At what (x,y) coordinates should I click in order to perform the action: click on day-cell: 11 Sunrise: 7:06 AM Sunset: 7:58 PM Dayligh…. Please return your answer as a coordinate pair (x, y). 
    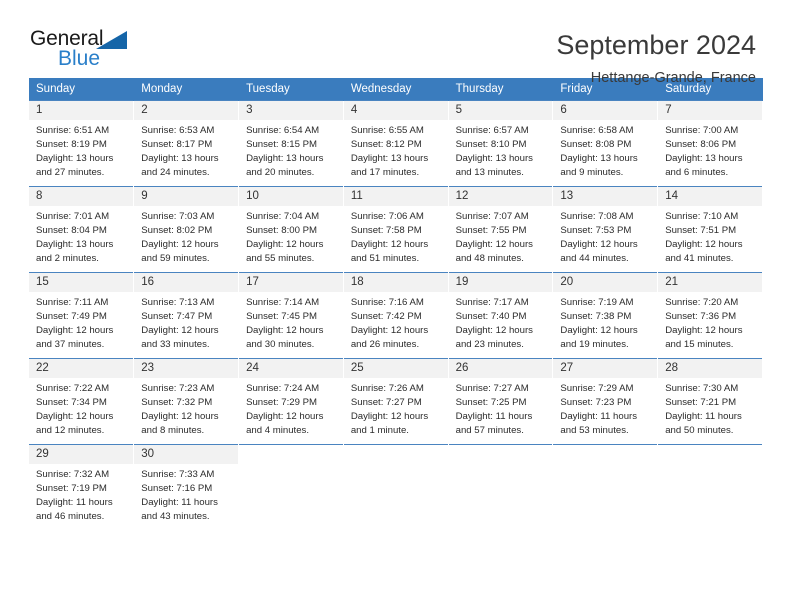
    Looking at the image, I should click on (396, 229).